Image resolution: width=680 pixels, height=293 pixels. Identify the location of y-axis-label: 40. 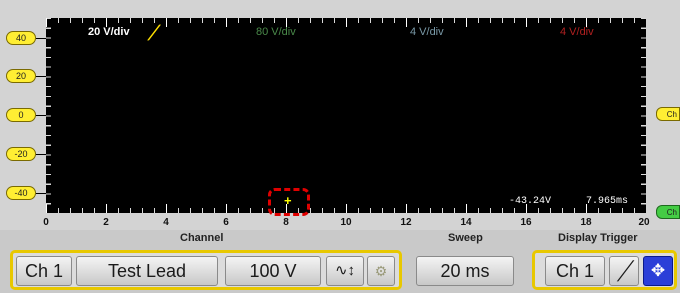
(26, 38).